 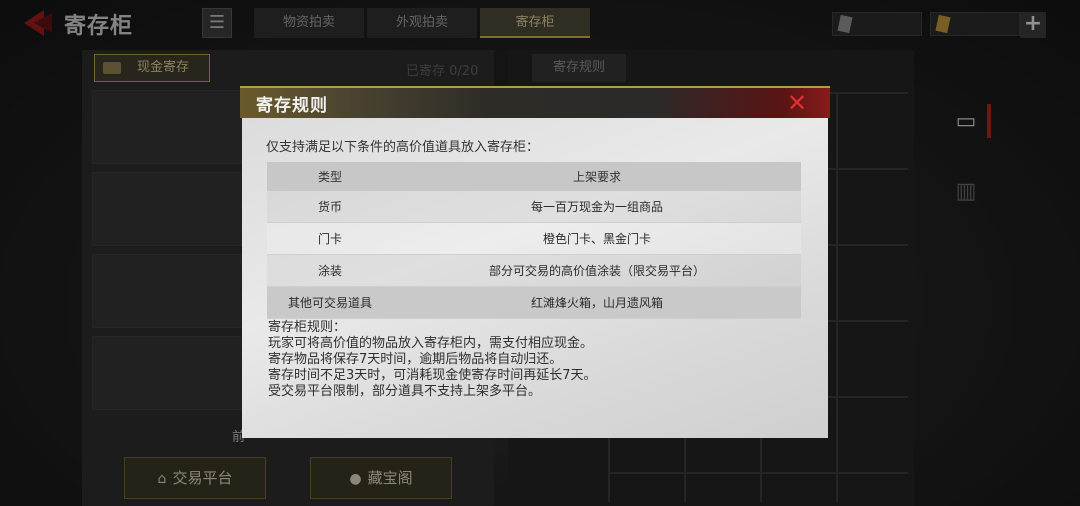 I want to click on note-line: 玩家可将高价值的物品放入寄存柜内，需支付相应现金。, so click(x=431, y=343).